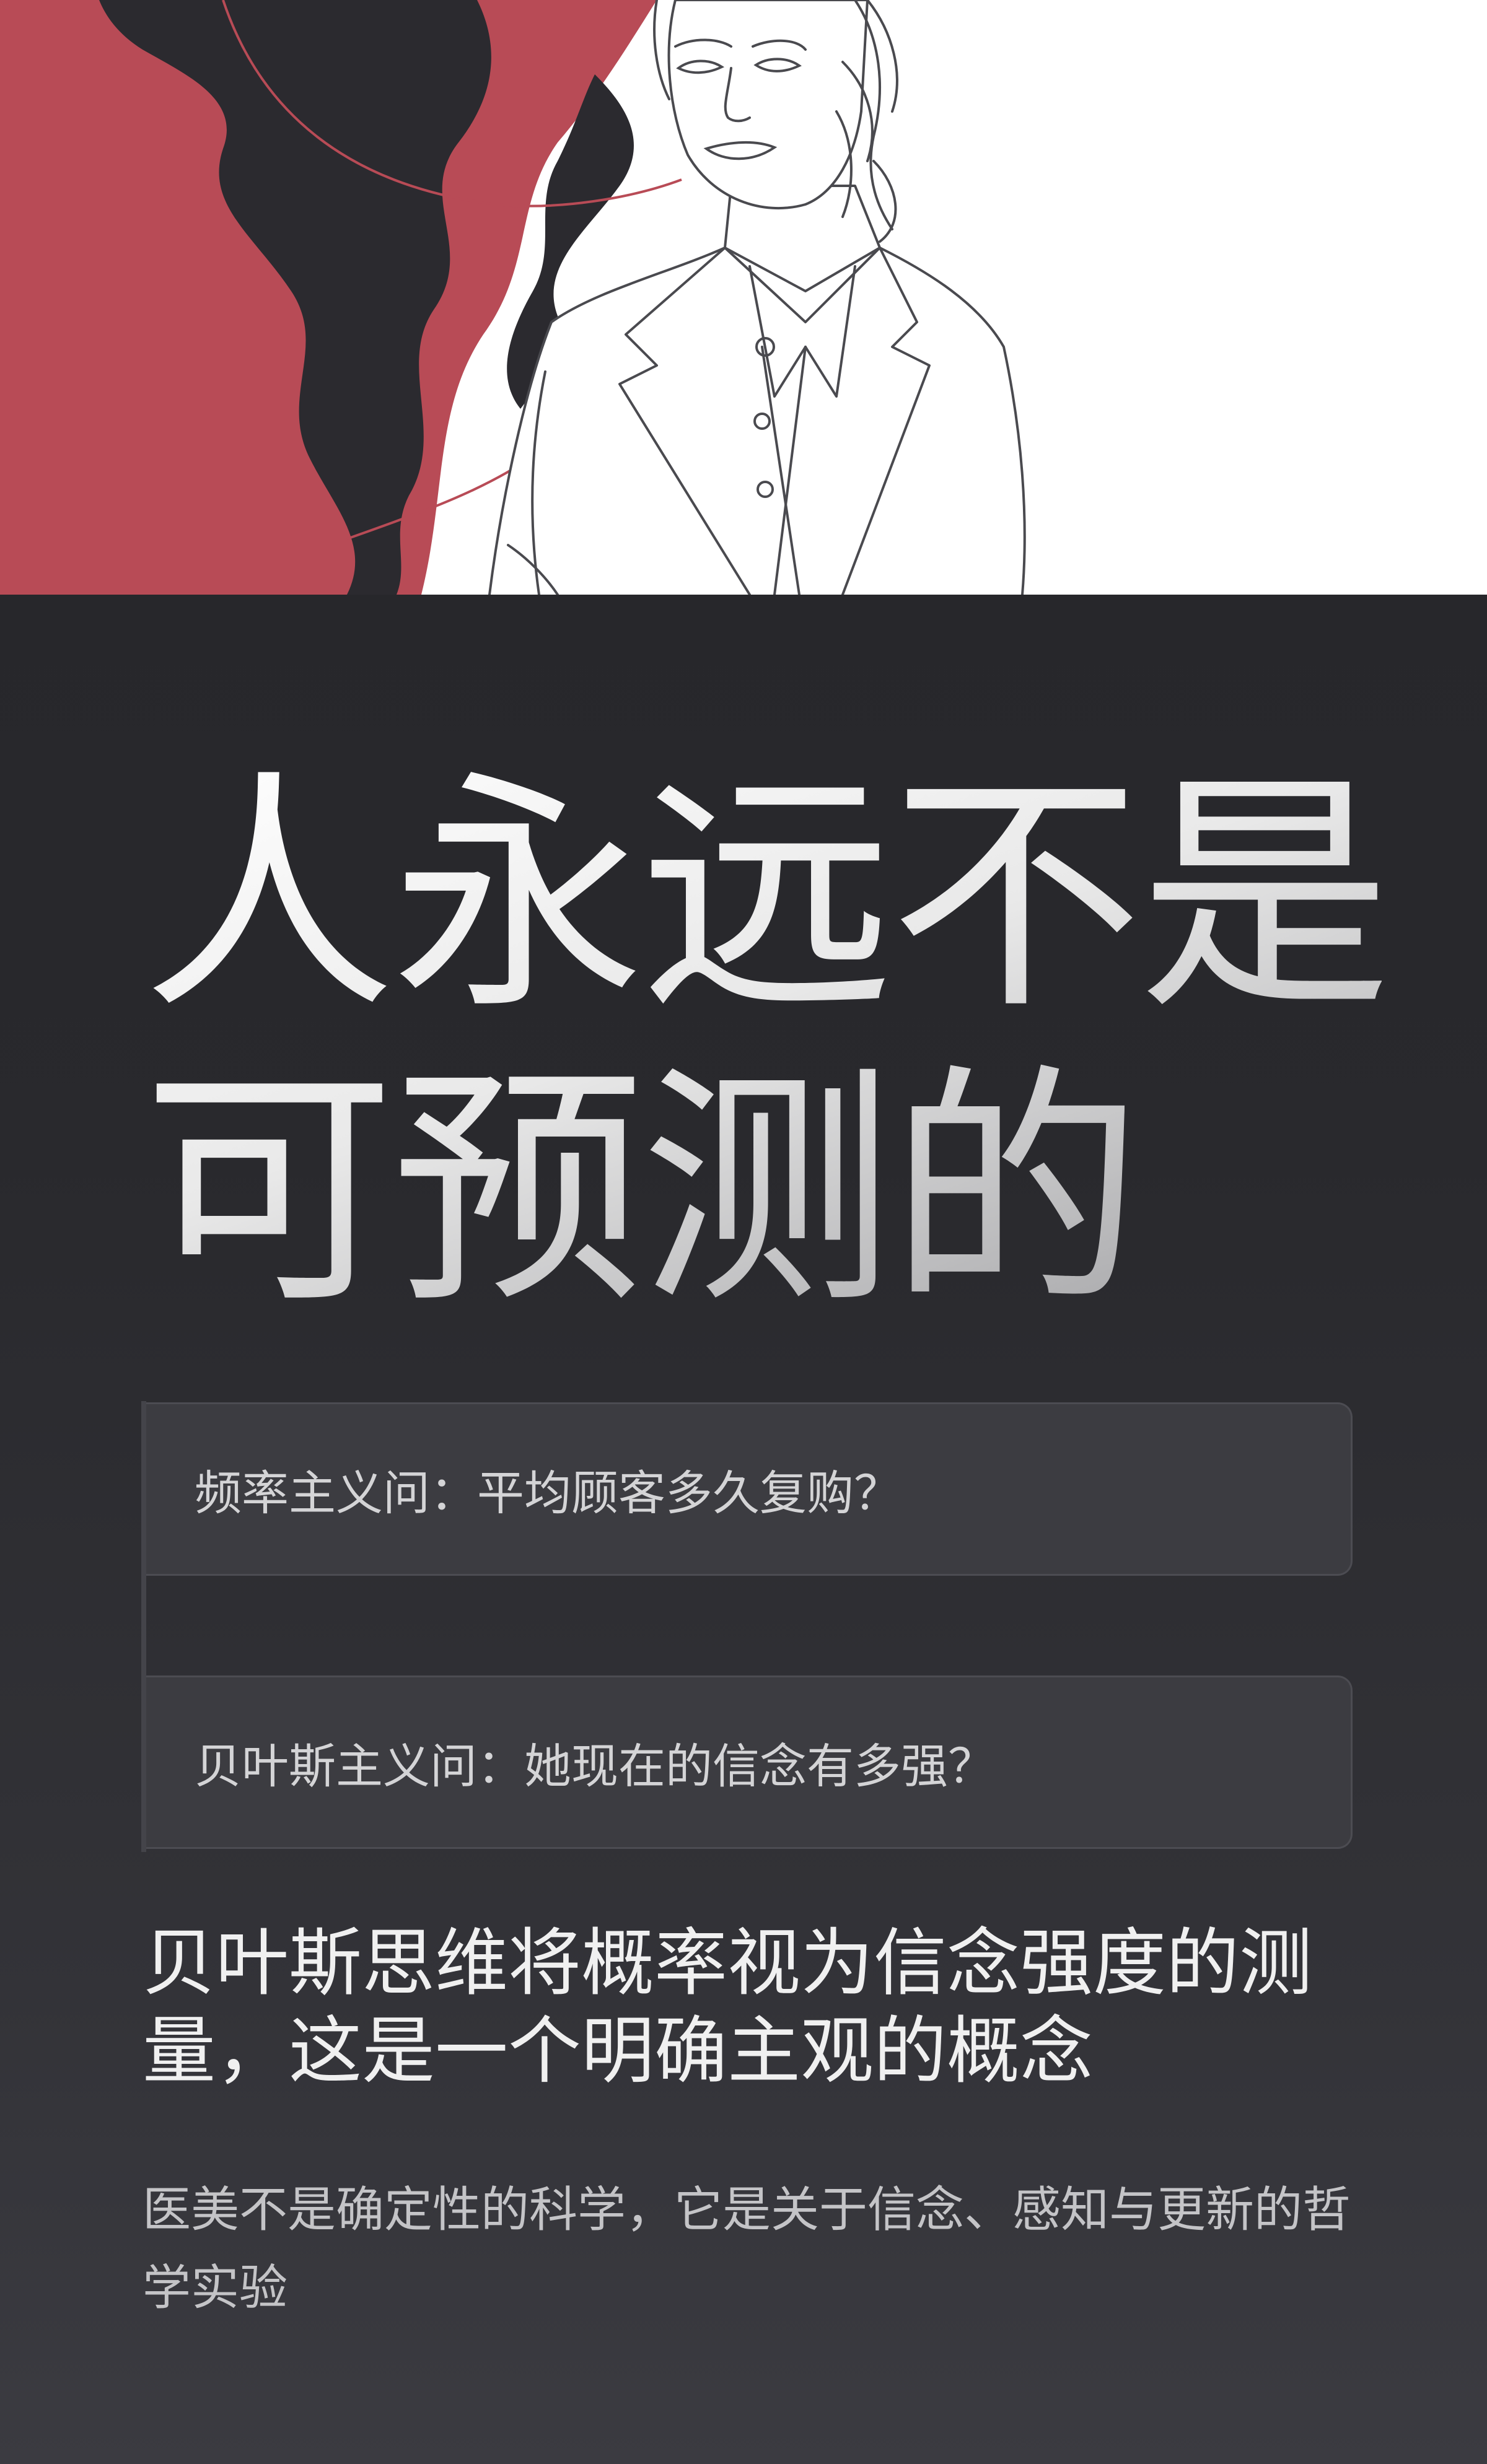 The width and height of the screenshot is (1487, 2464). Describe the element at coordinates (750, 2007) in the screenshot. I see `bayesian-statement: 贝叶斯思维将概率视为信念强度的测 量，这是一个明确主观的概念` at that location.